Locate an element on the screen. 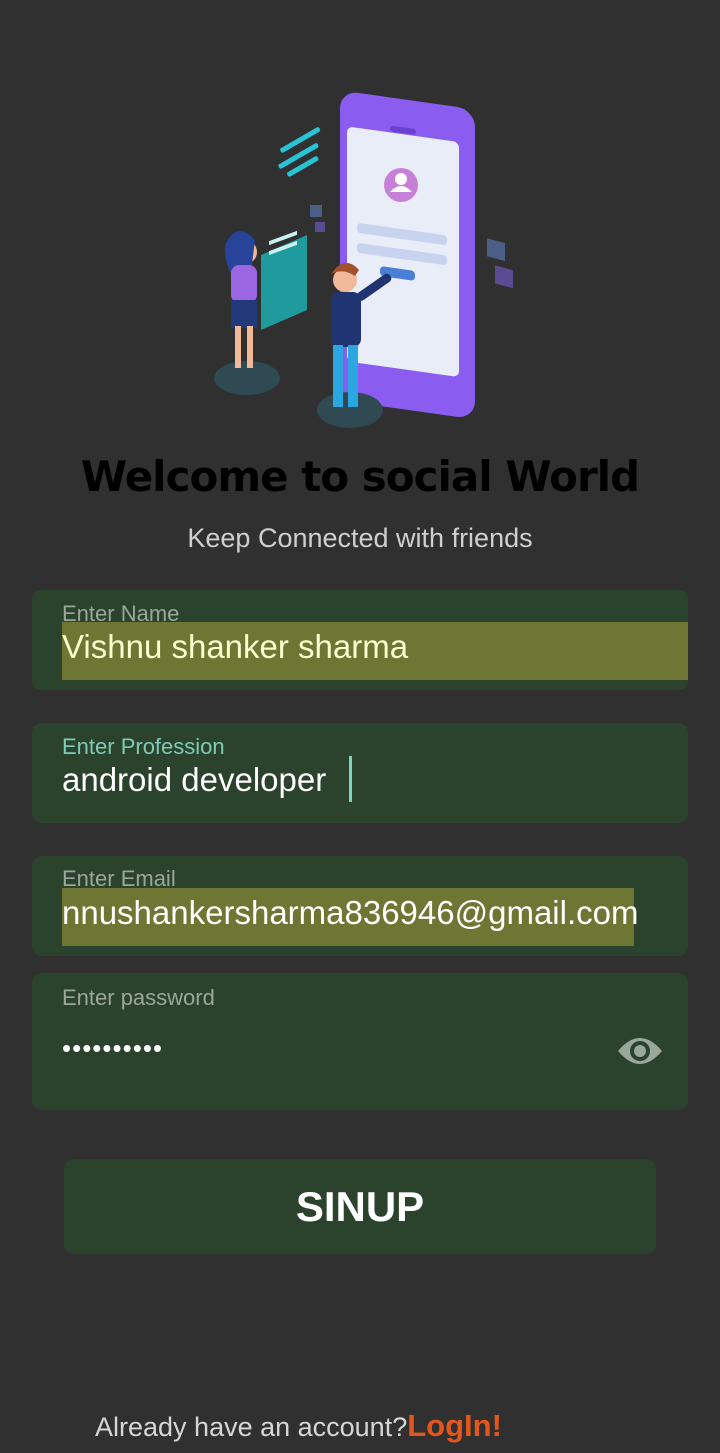  page-title: Welcome to social World is located at coordinates (360, 476).